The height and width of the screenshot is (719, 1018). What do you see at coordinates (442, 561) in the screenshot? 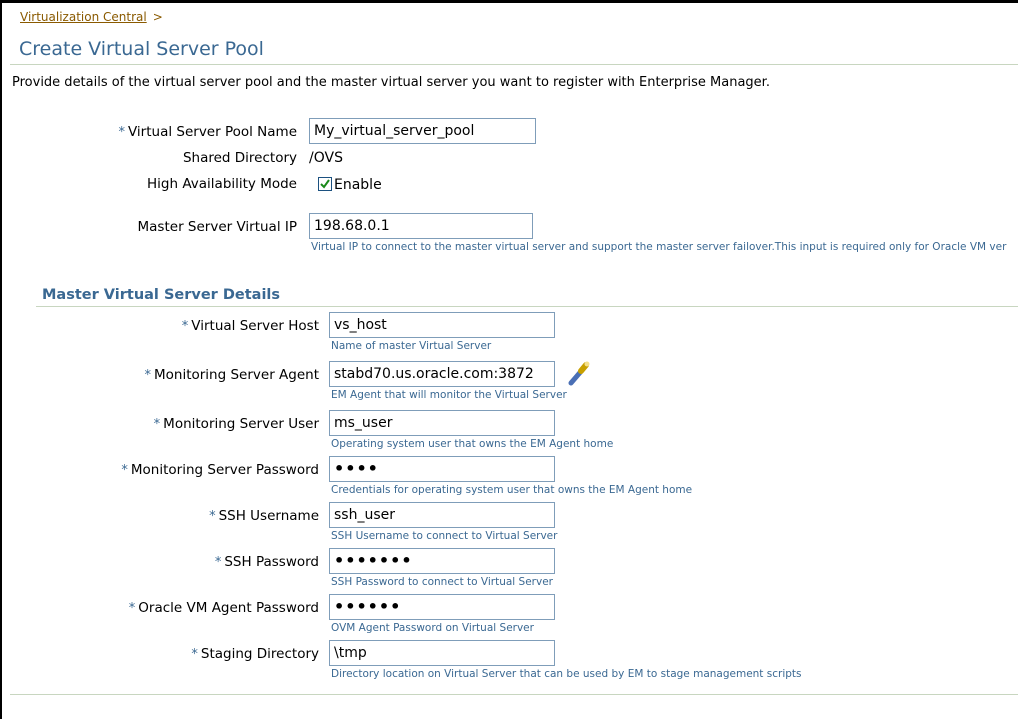
I see `ssh-password-input` at bounding box center [442, 561].